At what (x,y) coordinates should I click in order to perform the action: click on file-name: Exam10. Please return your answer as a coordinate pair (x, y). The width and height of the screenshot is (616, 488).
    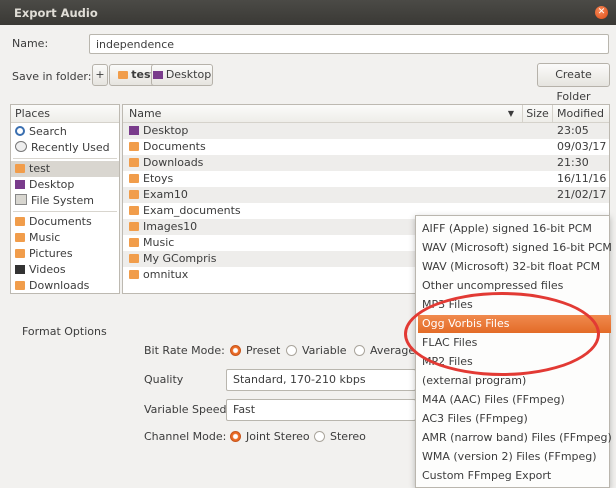
    Looking at the image, I should click on (165, 194).